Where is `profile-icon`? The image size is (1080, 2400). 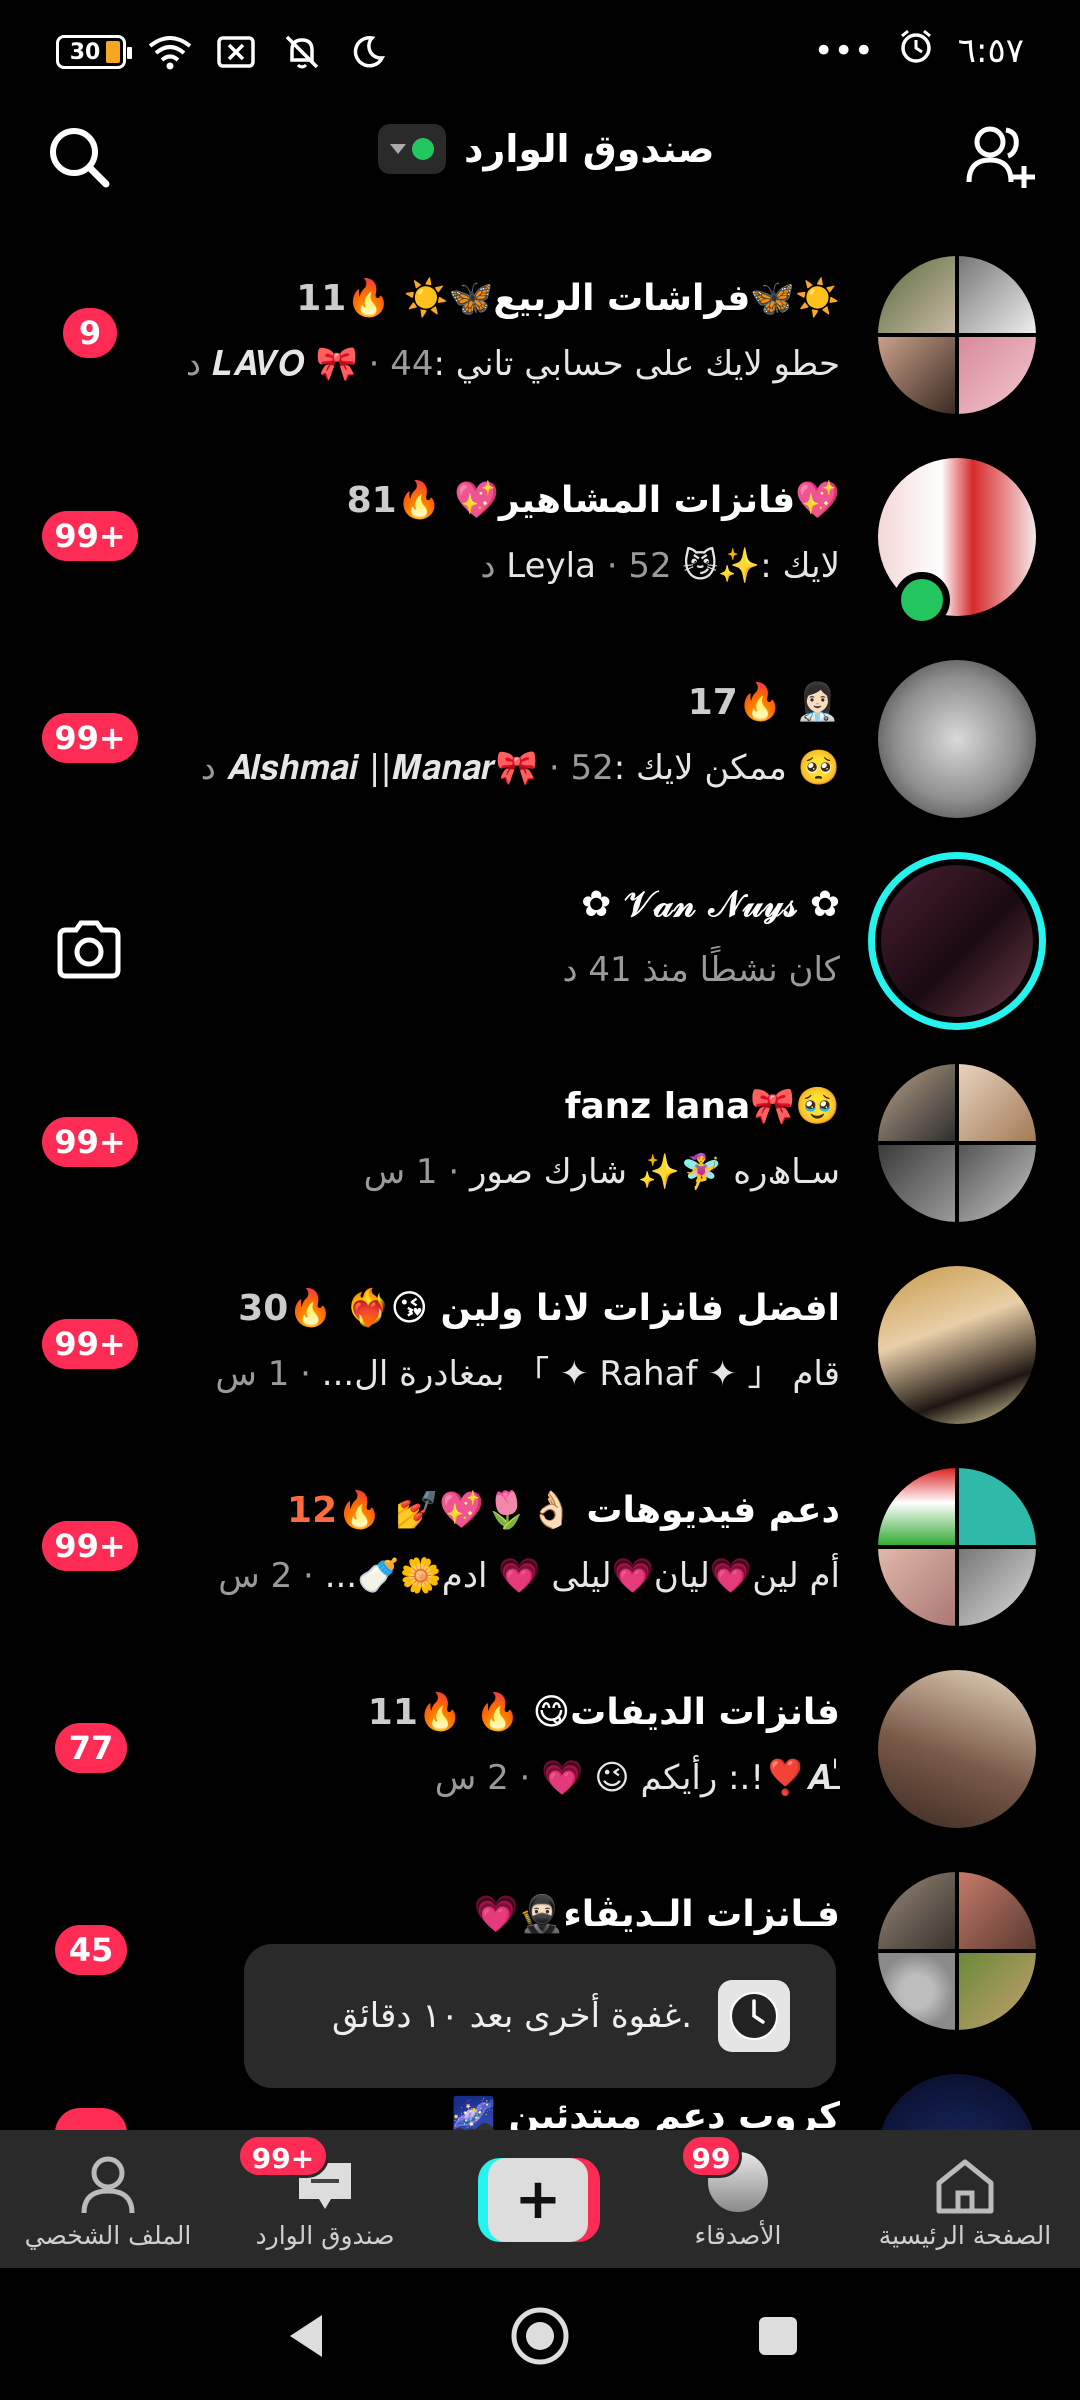 profile-icon is located at coordinates (108, 2185).